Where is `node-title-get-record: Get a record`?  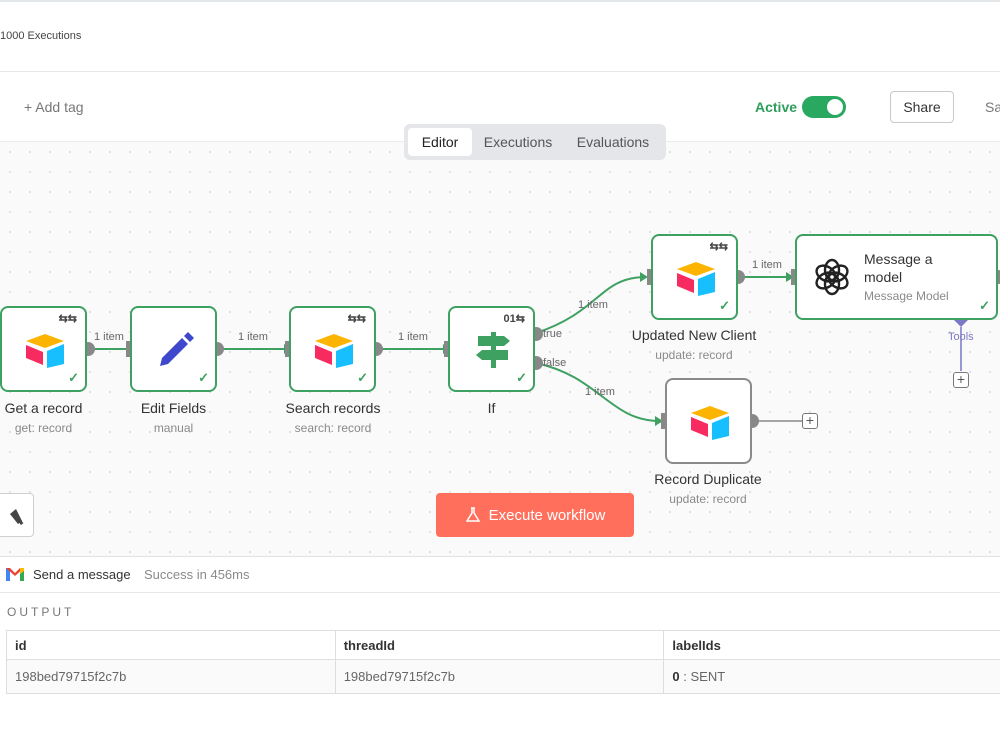 node-title-get-record: Get a record is located at coordinates (43, 408).